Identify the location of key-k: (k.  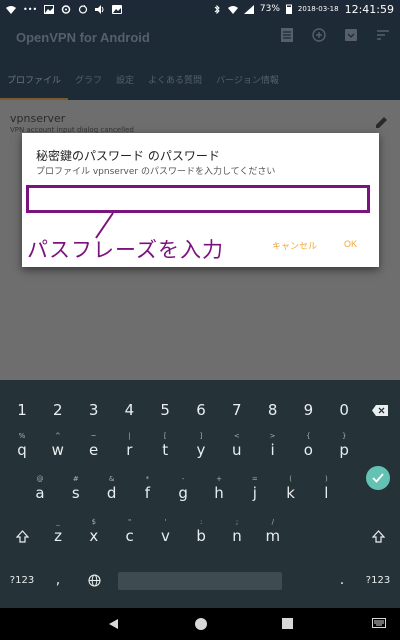
(291, 493).